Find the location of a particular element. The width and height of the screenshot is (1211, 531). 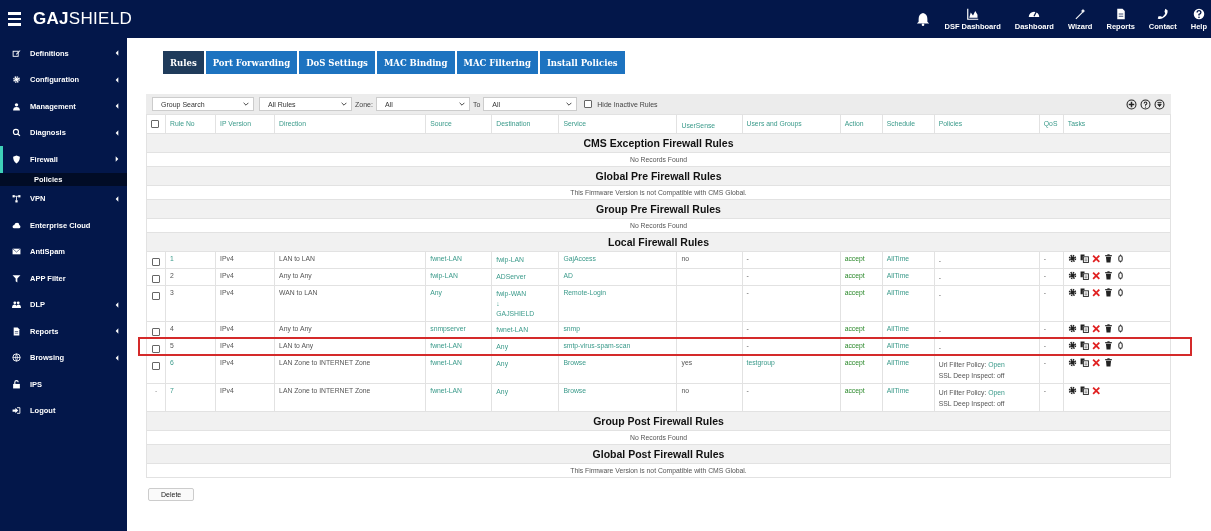

collapse-icon is located at coordinates (1159, 104).